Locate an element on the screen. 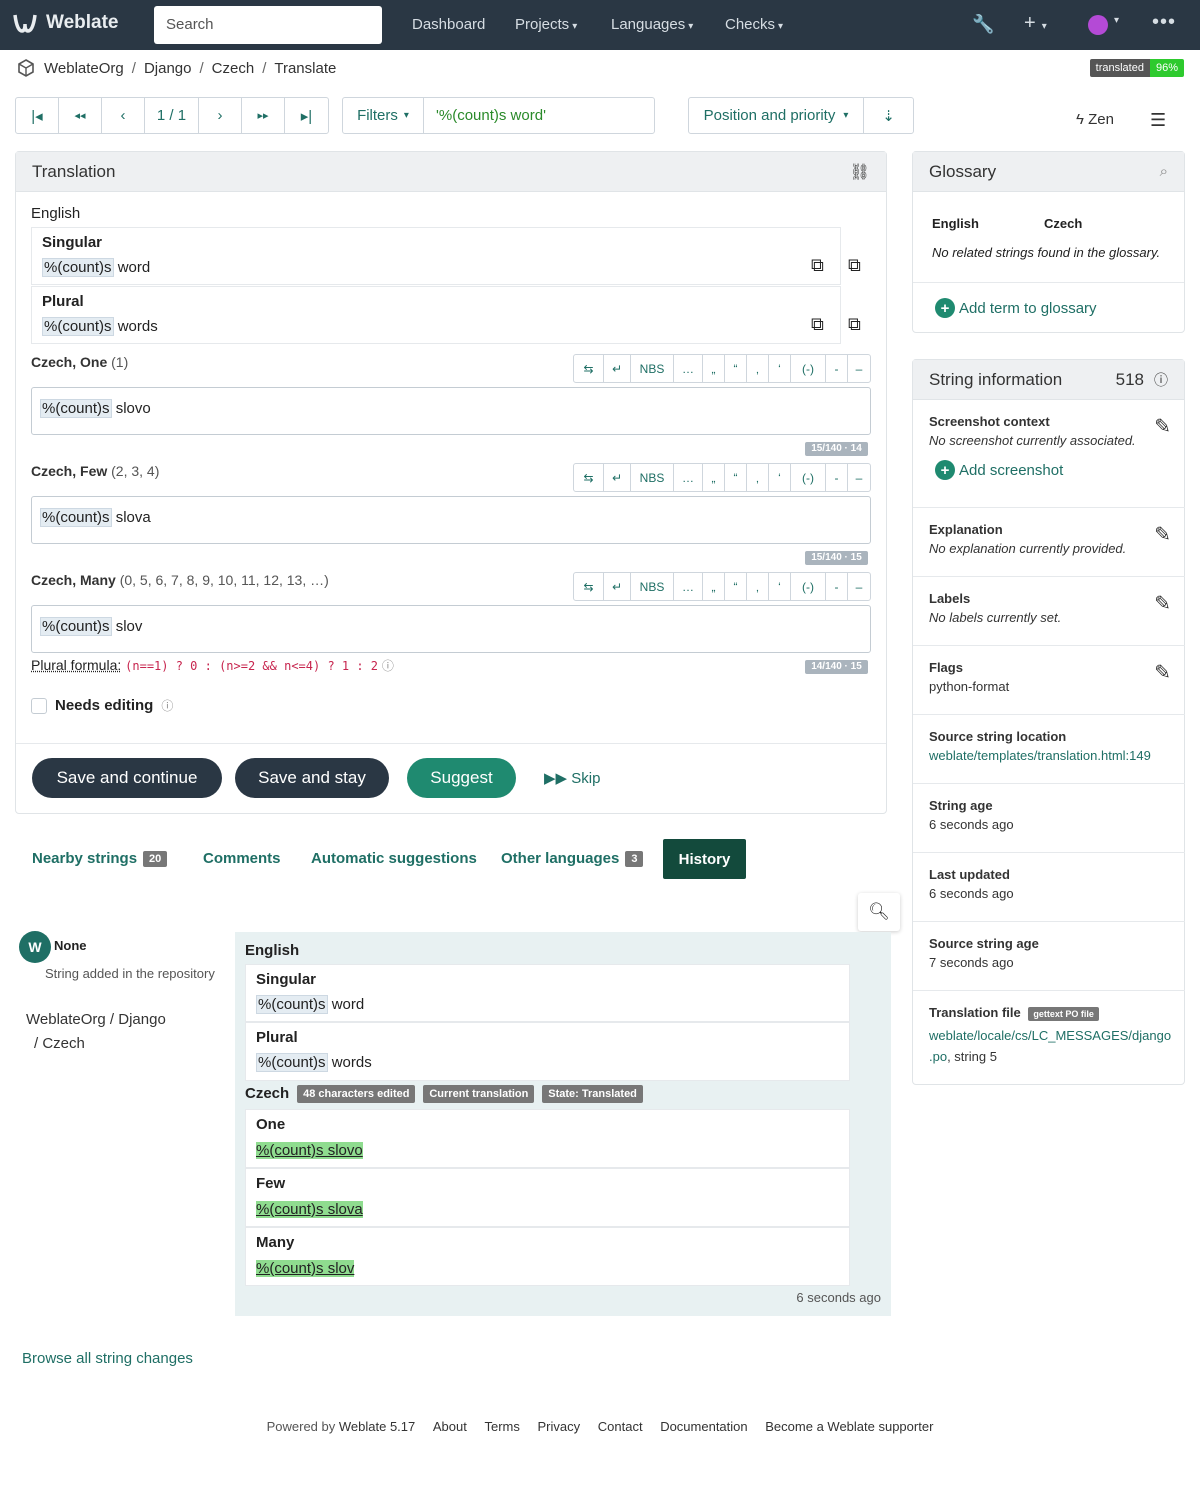  tab-automatic-suggestions: Automatic suggestions is located at coordinates (394, 858).